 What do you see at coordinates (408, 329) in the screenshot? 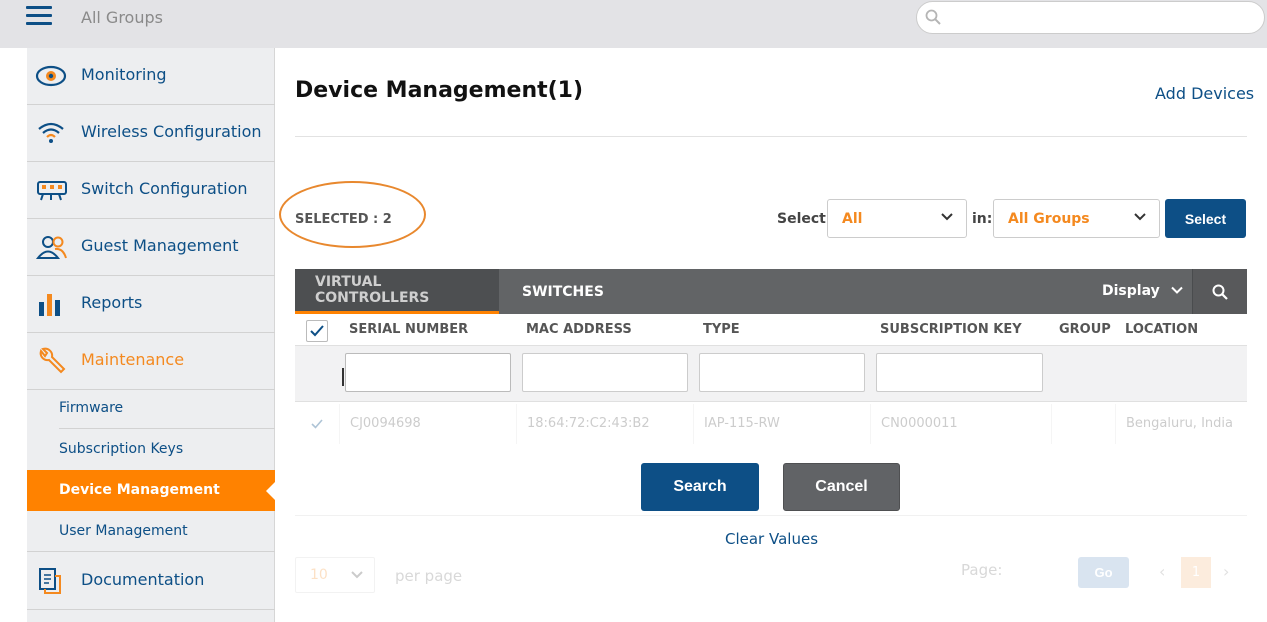
I see `column-header-serial: SERIAL NUMBER` at bounding box center [408, 329].